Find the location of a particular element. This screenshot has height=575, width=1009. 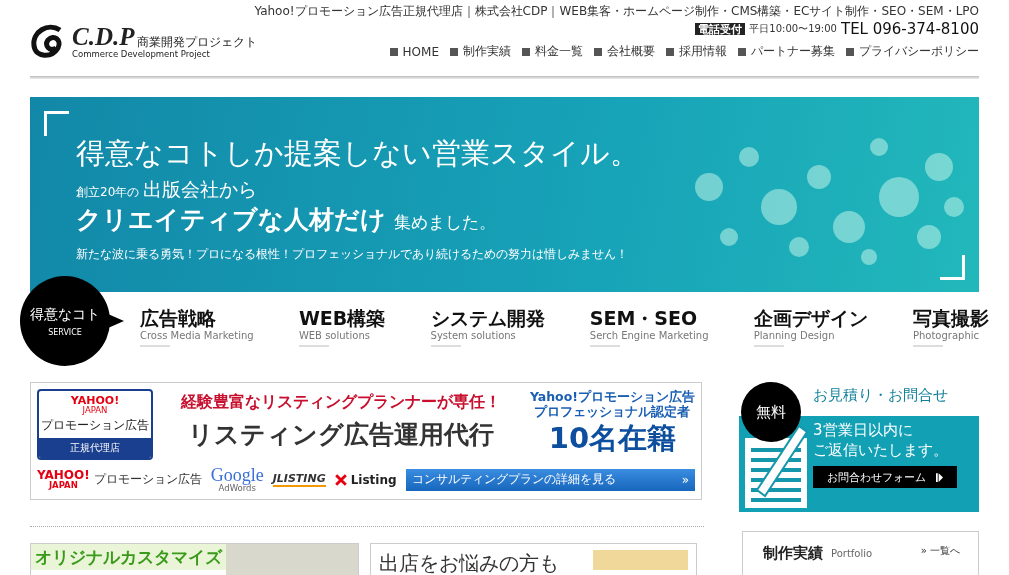

play-icon is located at coordinates (939, 477).